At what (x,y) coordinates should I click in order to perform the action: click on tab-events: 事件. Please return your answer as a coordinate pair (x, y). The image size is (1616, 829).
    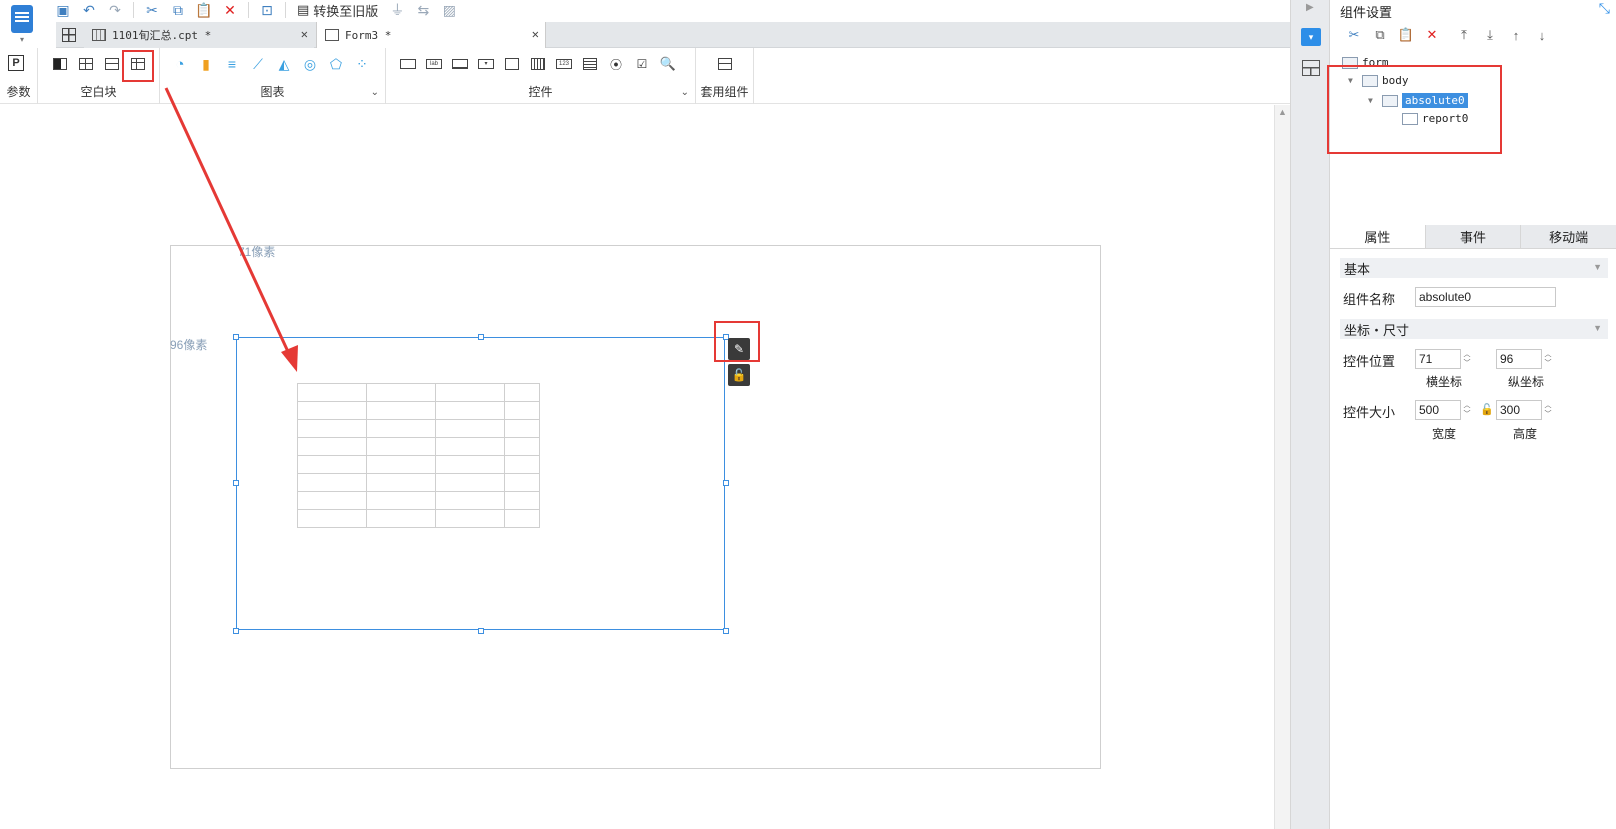
    Looking at the image, I should click on (1473, 236).